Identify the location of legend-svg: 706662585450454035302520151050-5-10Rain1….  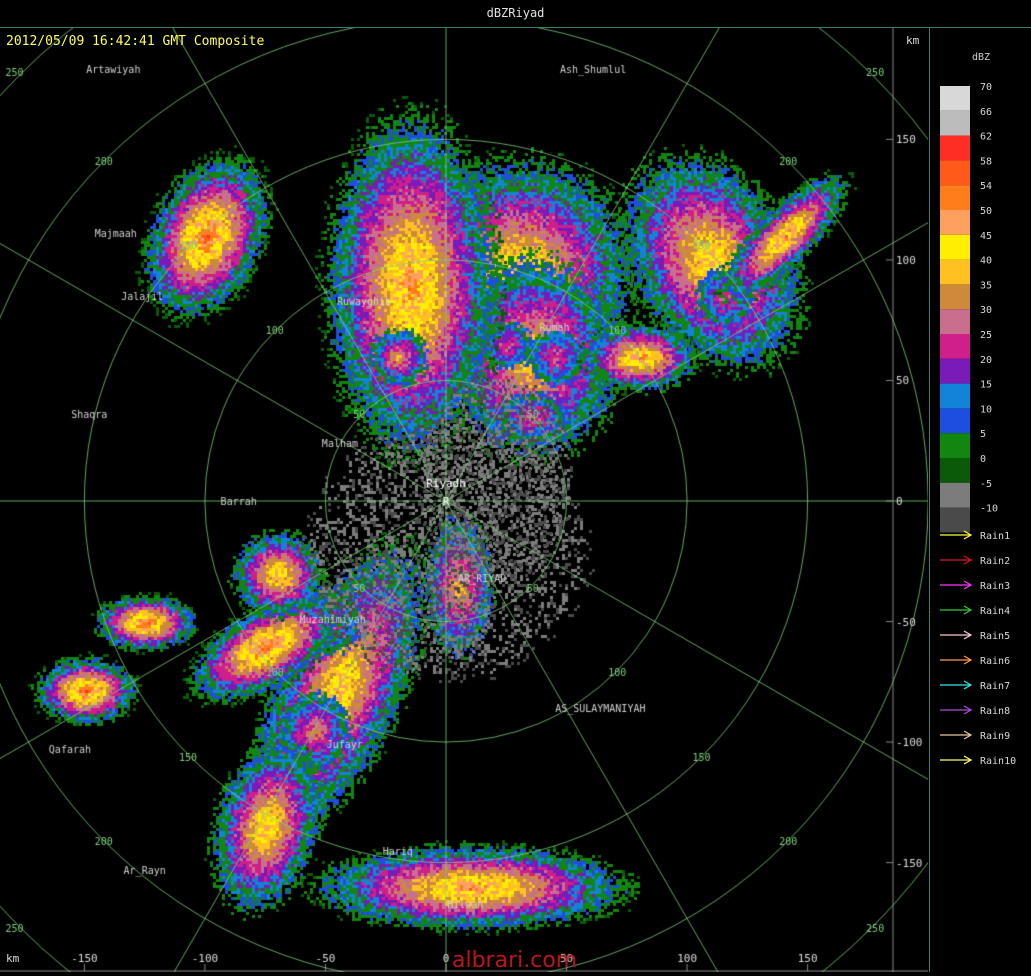
(978, 424).